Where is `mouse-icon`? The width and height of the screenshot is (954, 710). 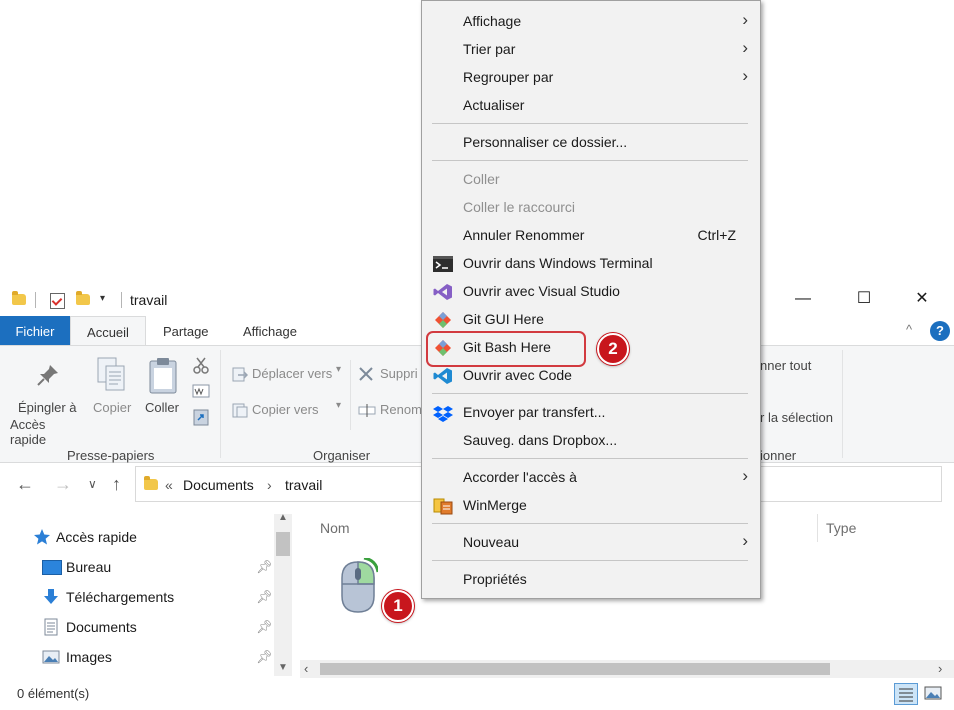 mouse-icon is located at coordinates (359, 585).